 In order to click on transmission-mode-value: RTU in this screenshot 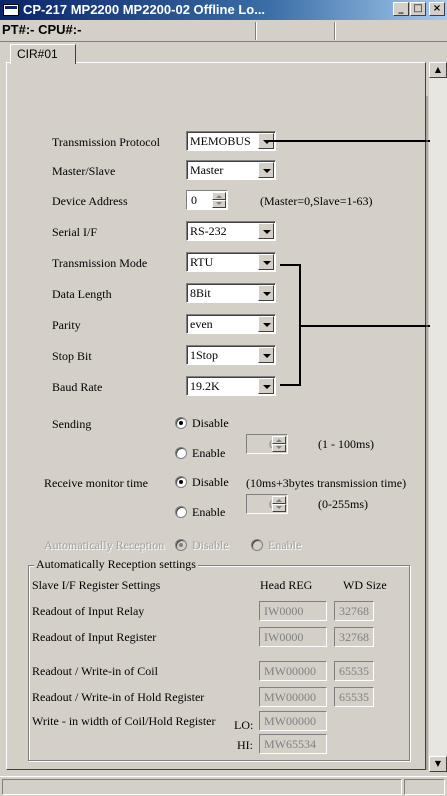, I will do `click(202, 262)`.